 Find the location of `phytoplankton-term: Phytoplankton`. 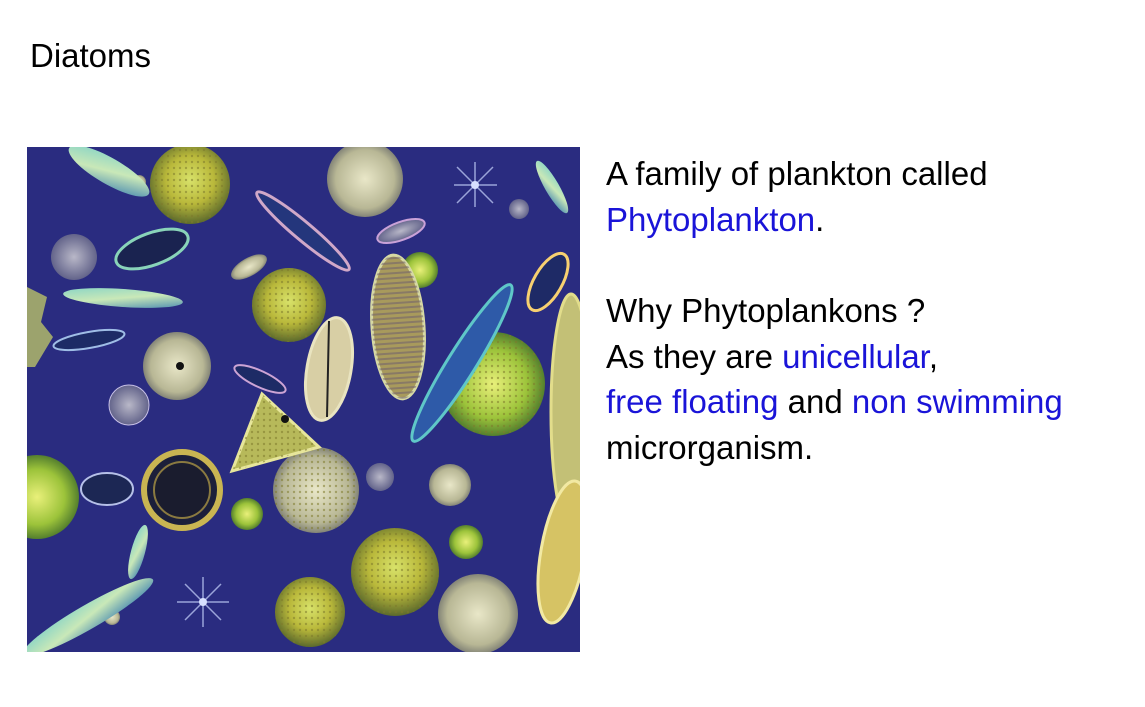

phytoplankton-term: Phytoplankton is located at coordinates (711, 219).